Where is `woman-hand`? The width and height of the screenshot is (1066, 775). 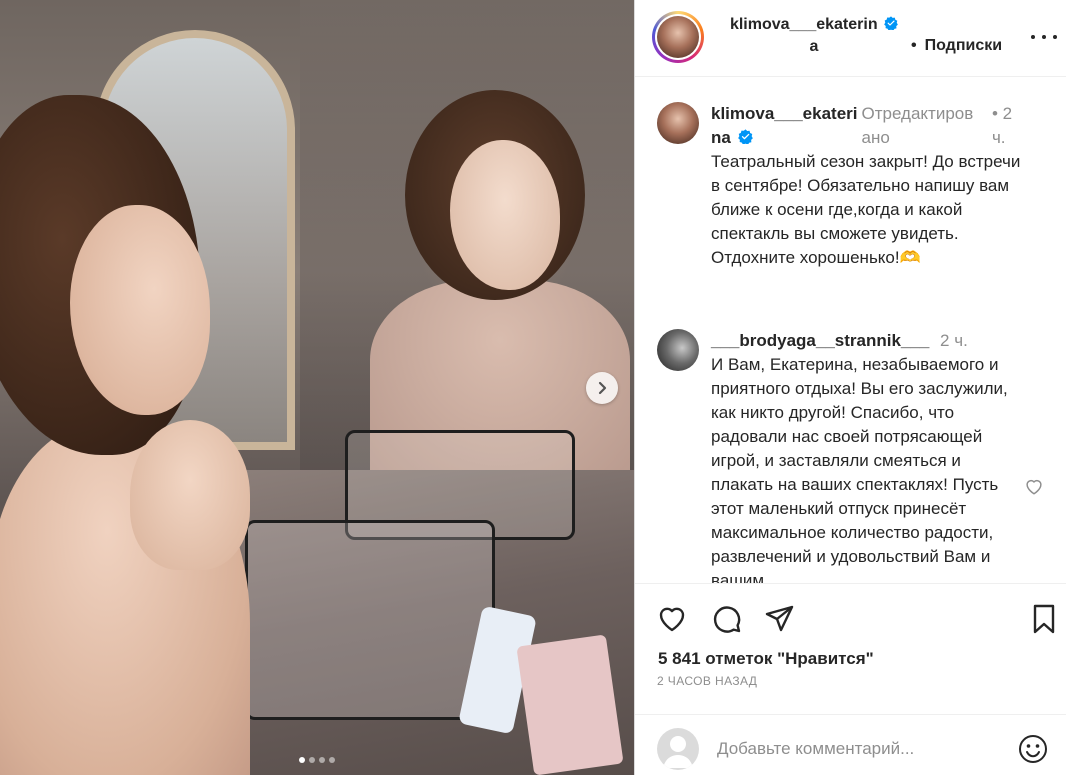 woman-hand is located at coordinates (190, 495).